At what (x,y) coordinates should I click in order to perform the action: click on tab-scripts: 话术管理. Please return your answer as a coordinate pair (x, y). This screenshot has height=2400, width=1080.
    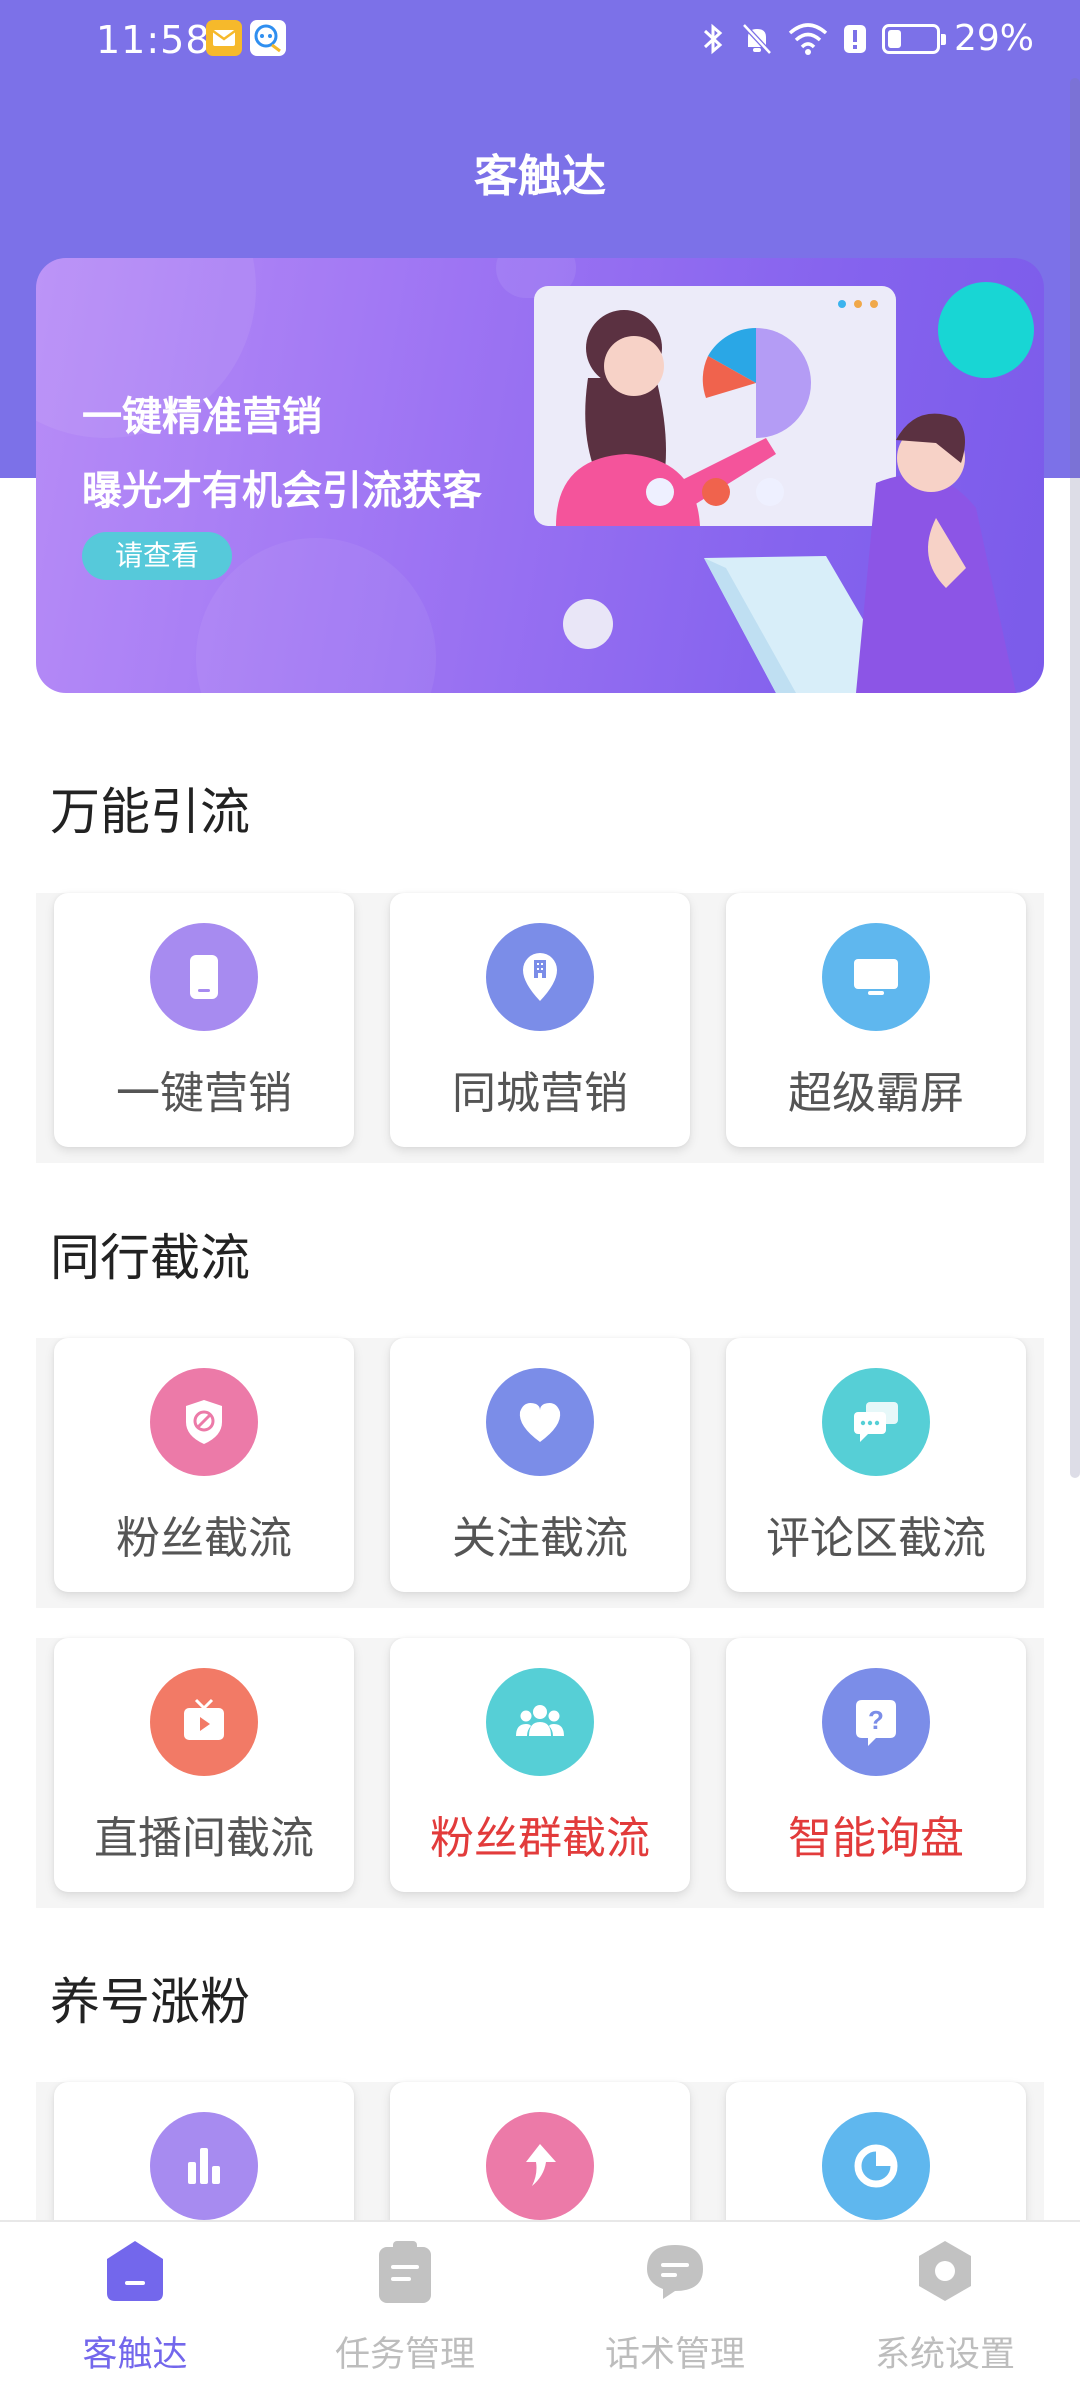
    Looking at the image, I should click on (675, 2311).